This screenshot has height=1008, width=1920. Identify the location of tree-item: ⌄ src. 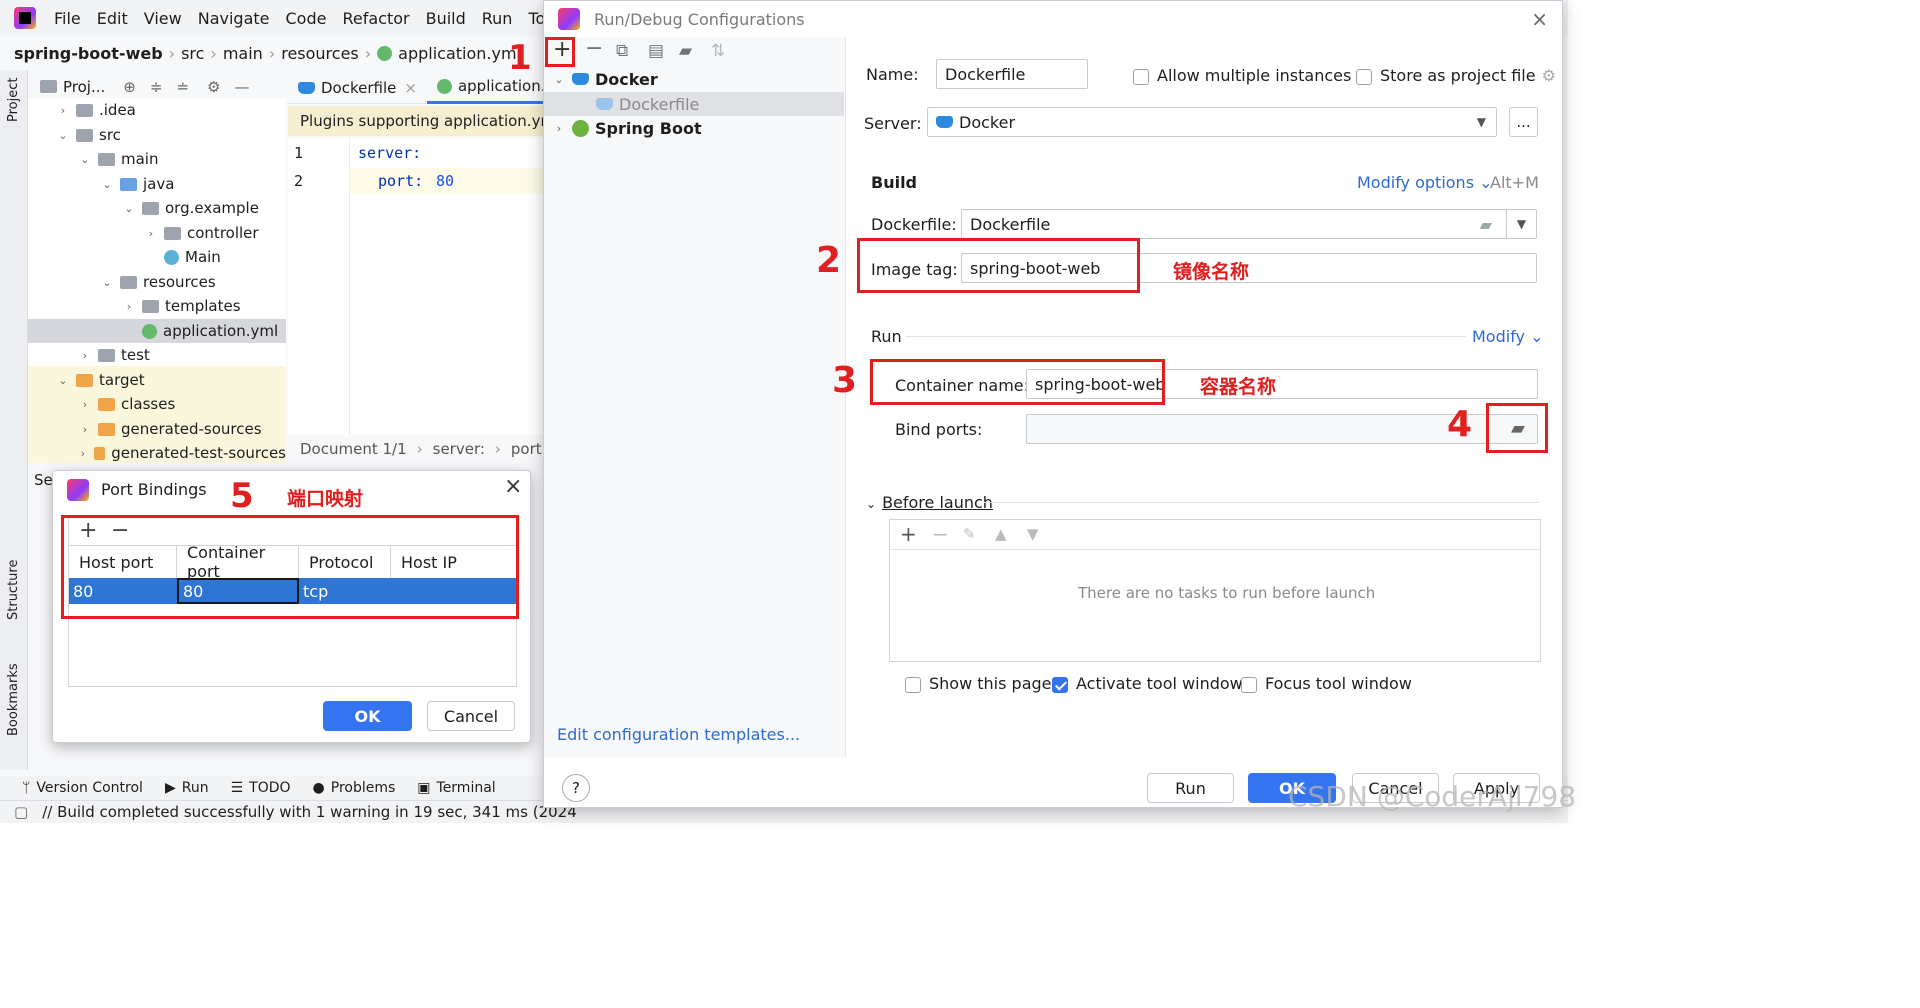
(157, 135).